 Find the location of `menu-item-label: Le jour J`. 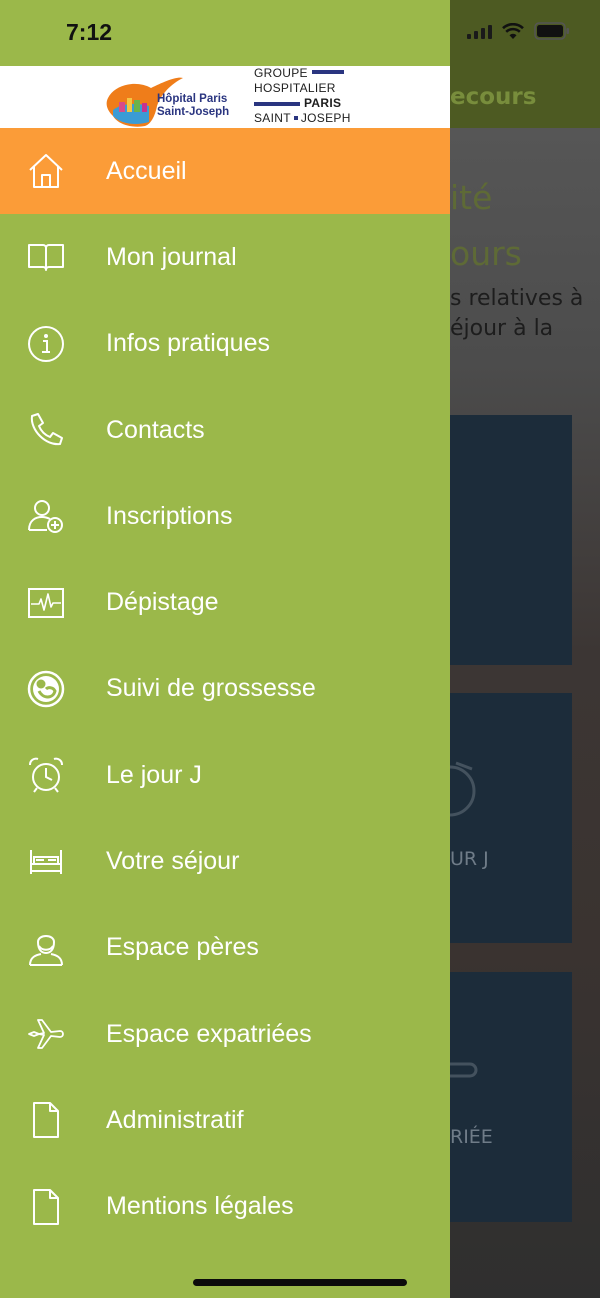

menu-item-label: Le jour J is located at coordinates (154, 774).